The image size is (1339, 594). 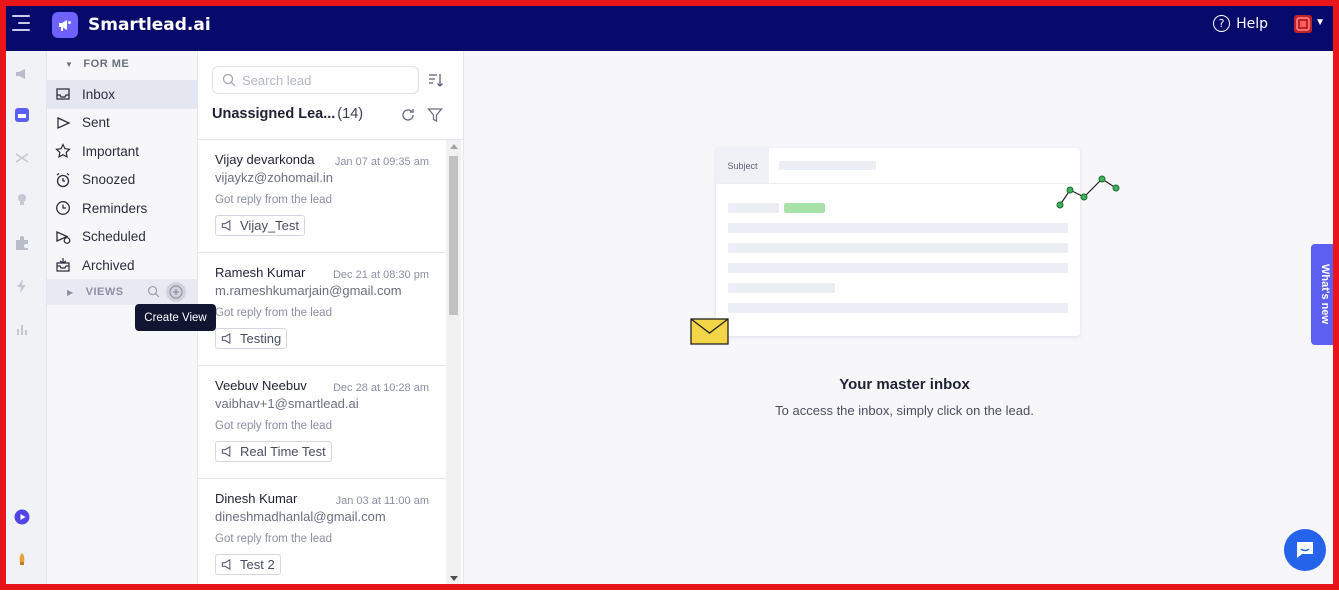 I want to click on help-label: Help, so click(x=1252, y=23).